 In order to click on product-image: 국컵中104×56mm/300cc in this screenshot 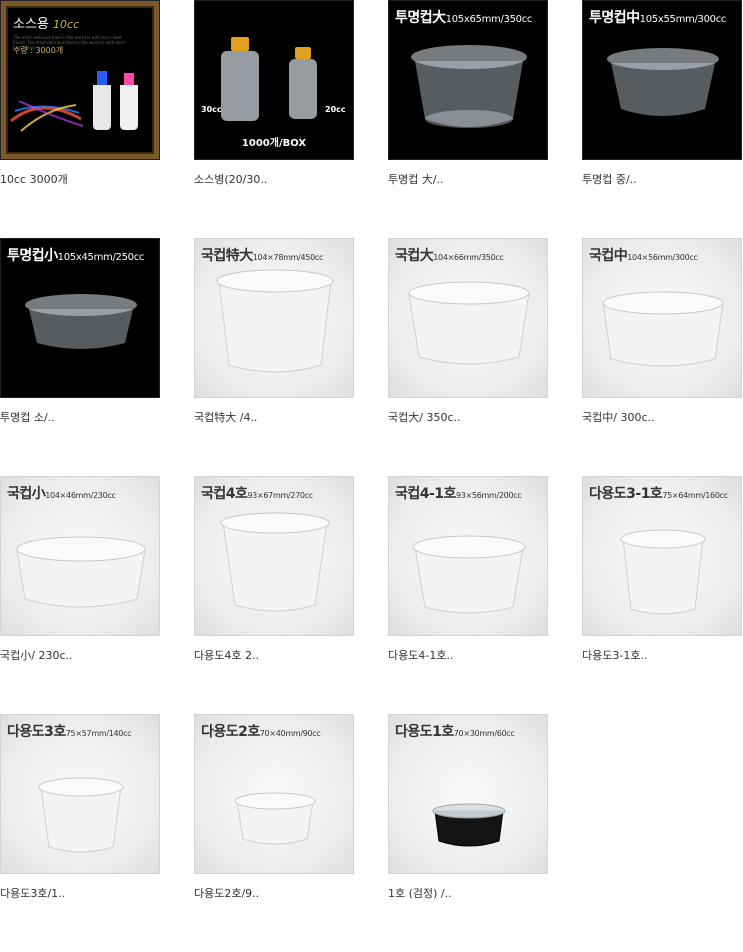, I will do `click(662, 318)`.